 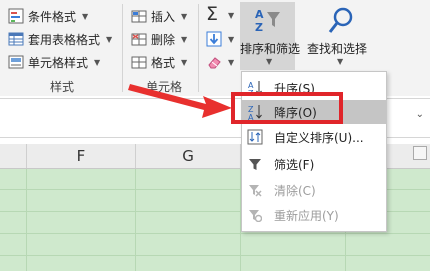 What do you see at coordinates (259, 27) in the screenshot?
I see `svg-text: Z` at bounding box center [259, 27].